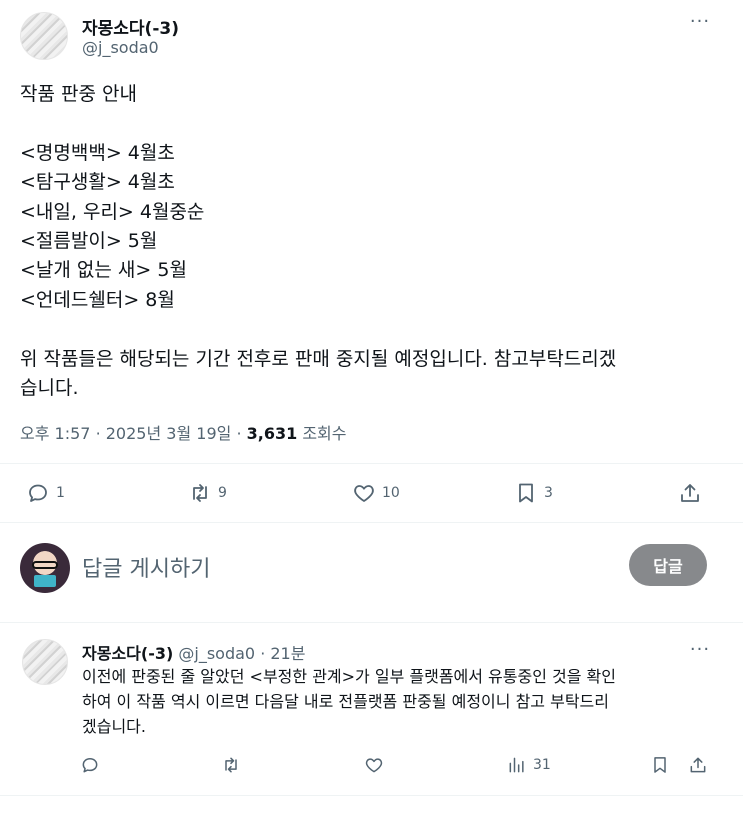 This screenshot has width=743, height=823. What do you see at coordinates (169, 433) in the screenshot?
I see `tweet-date: 2025년 3월 19일` at bounding box center [169, 433].